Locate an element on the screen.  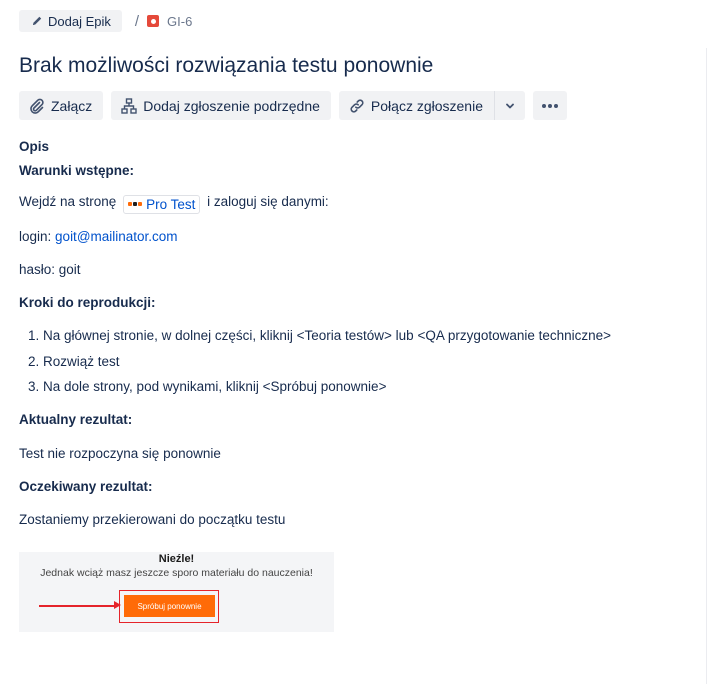
actual-result-heading: Aktualny rezultat: is located at coordinates (76, 419).